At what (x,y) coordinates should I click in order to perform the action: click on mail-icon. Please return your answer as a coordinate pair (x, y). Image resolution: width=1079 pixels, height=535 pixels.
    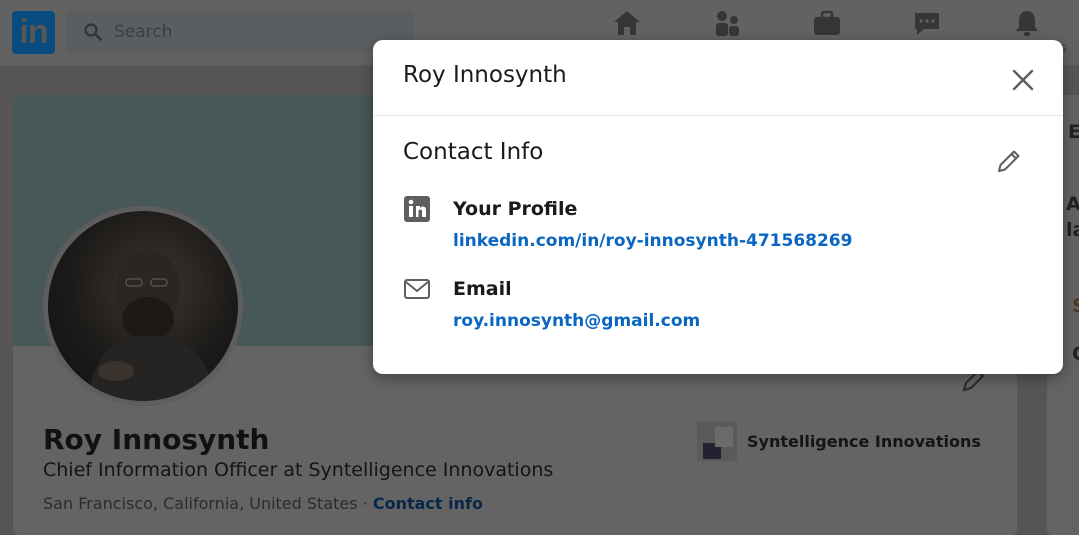
    Looking at the image, I should click on (417, 289).